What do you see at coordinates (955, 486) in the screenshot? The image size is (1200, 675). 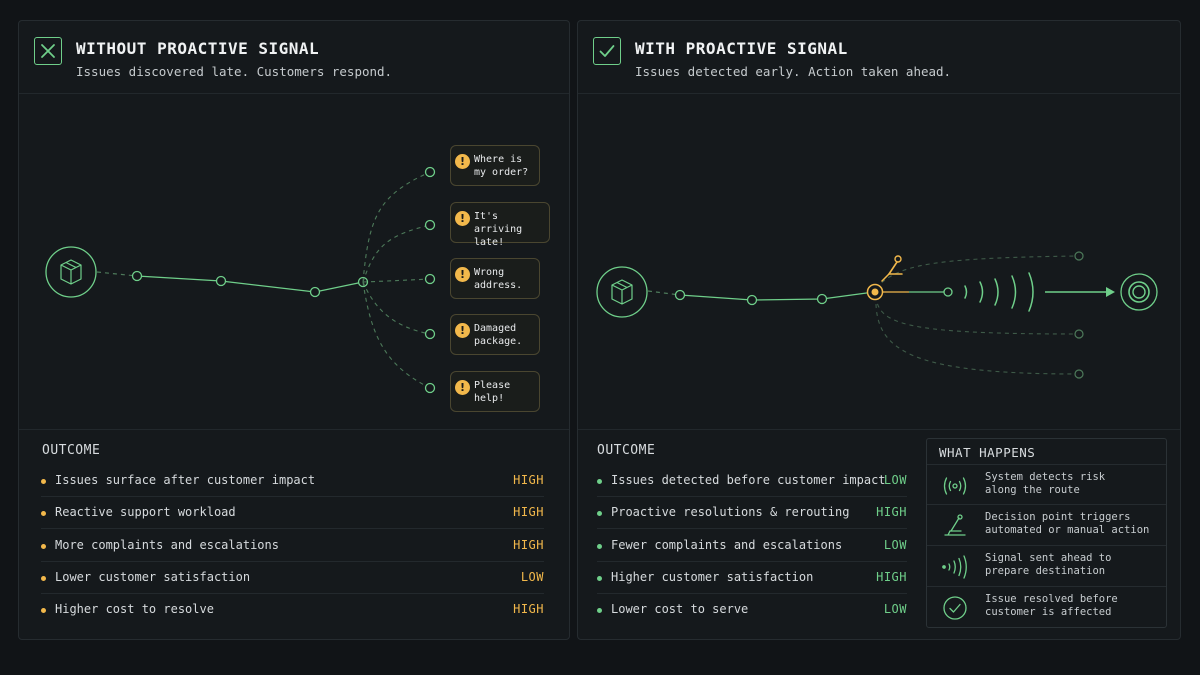 I see `radar-icon` at bounding box center [955, 486].